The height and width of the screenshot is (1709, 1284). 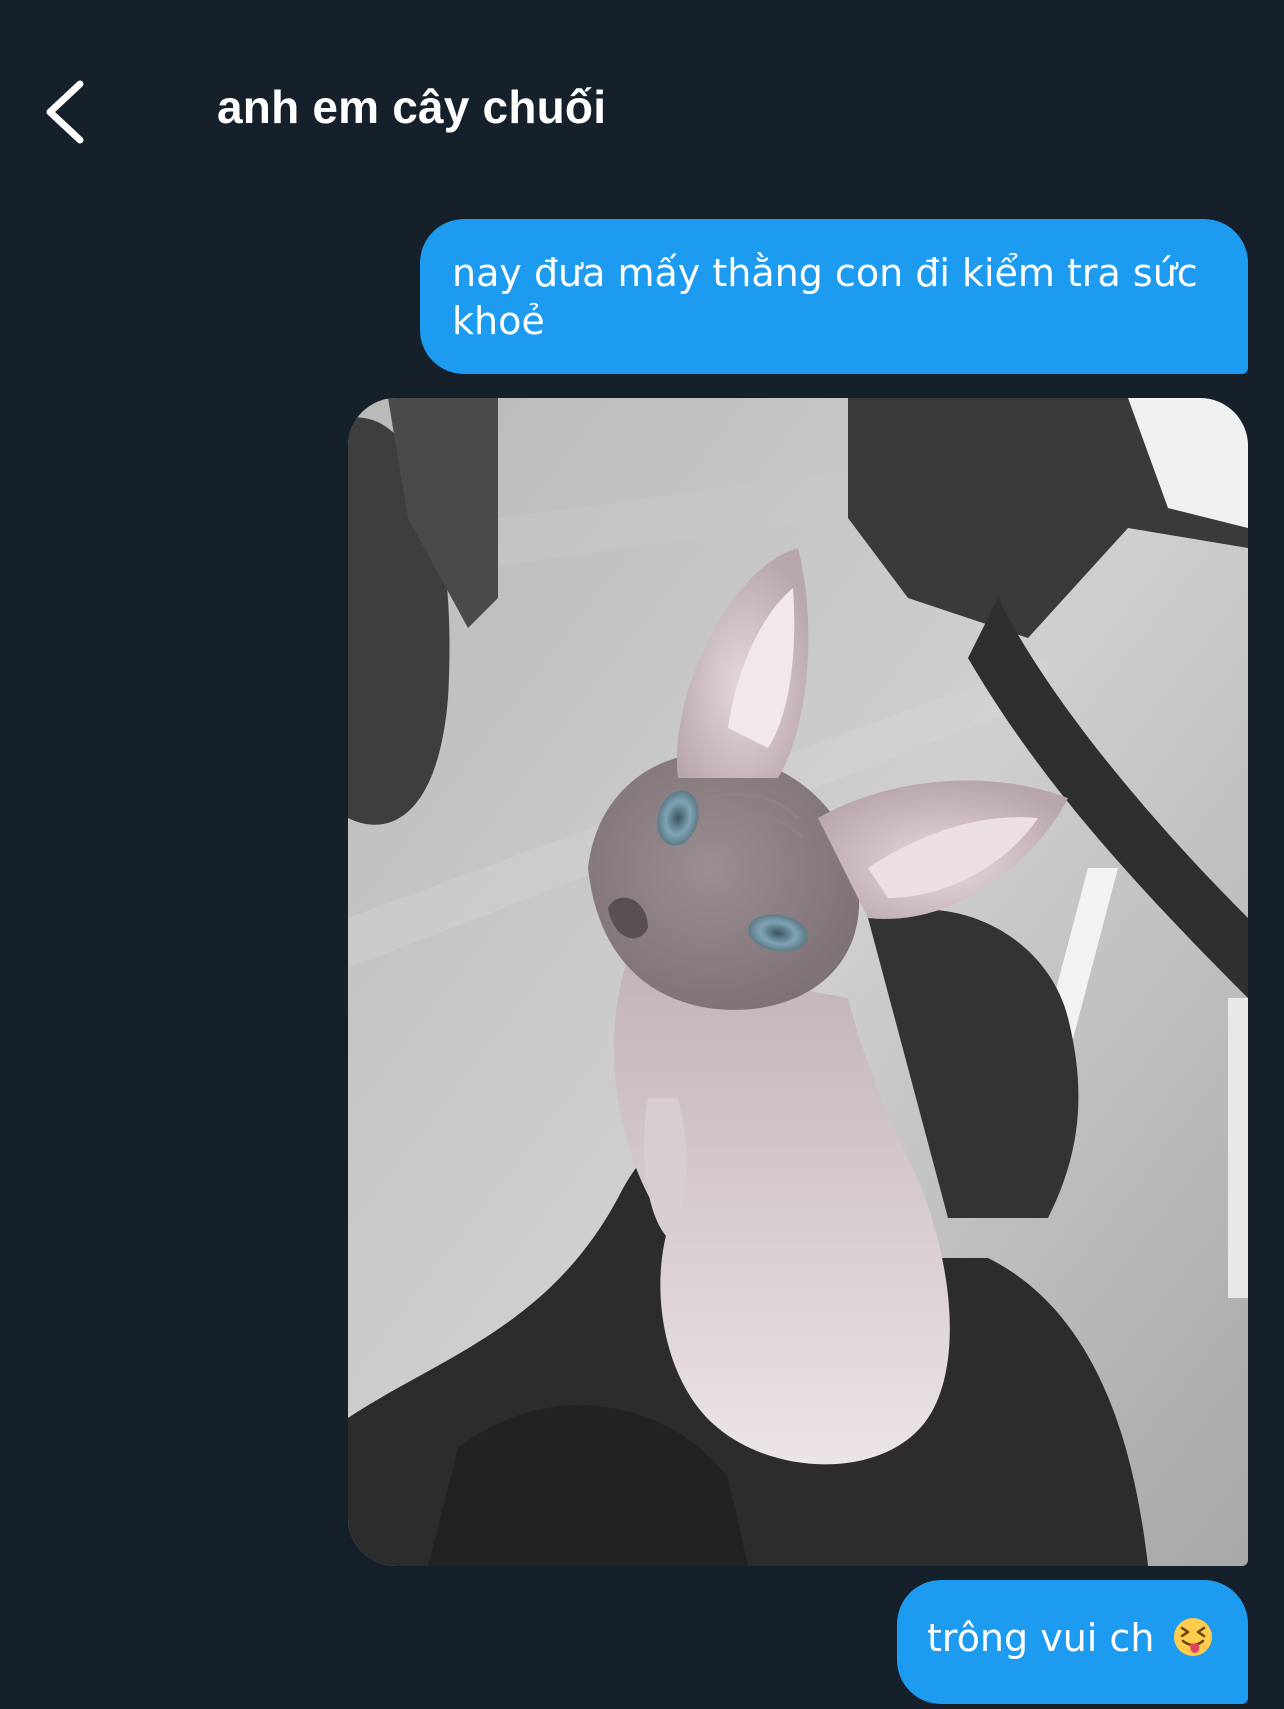 I want to click on back-button, so click(x=68, y=112).